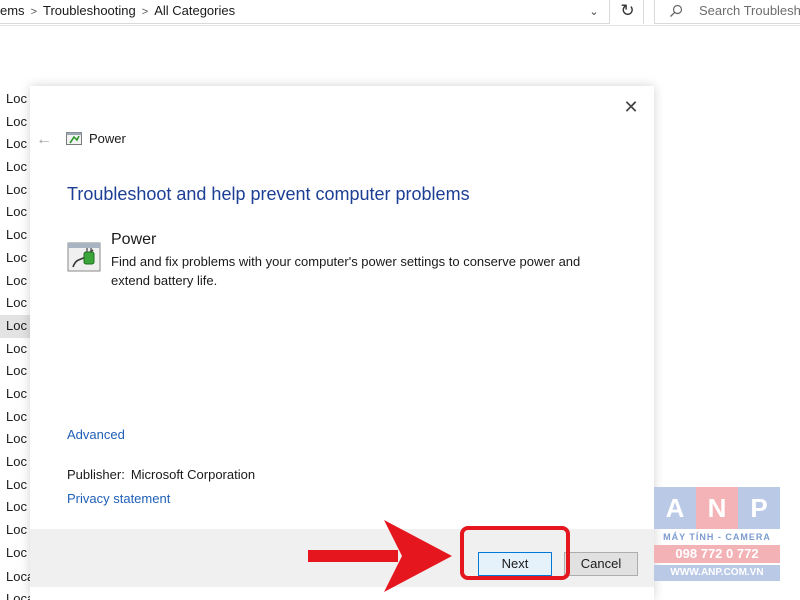  What do you see at coordinates (89, 11) in the screenshot?
I see `breadcrumb-item: Troubleshooting` at bounding box center [89, 11].